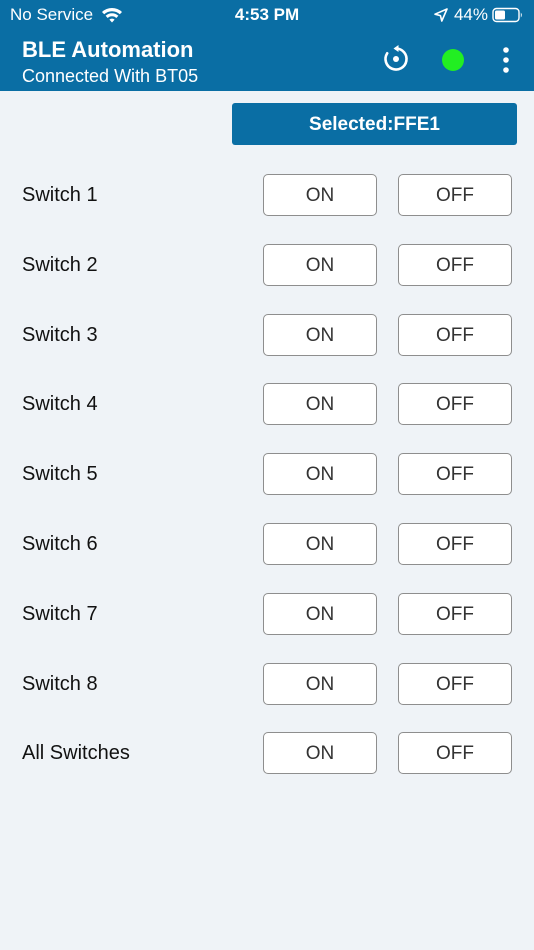 The image size is (534, 950). I want to click on battery-icon, so click(507, 15).